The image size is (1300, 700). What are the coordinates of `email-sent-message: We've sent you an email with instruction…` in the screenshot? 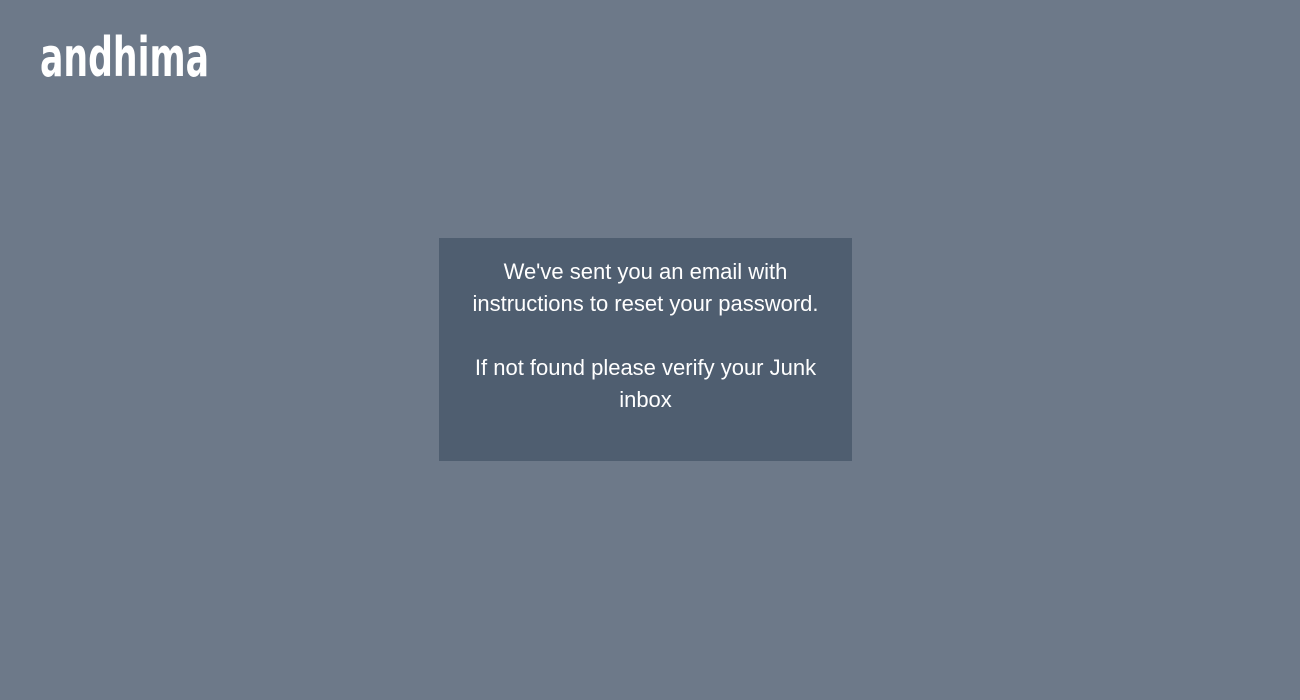 It's located at (645, 287).